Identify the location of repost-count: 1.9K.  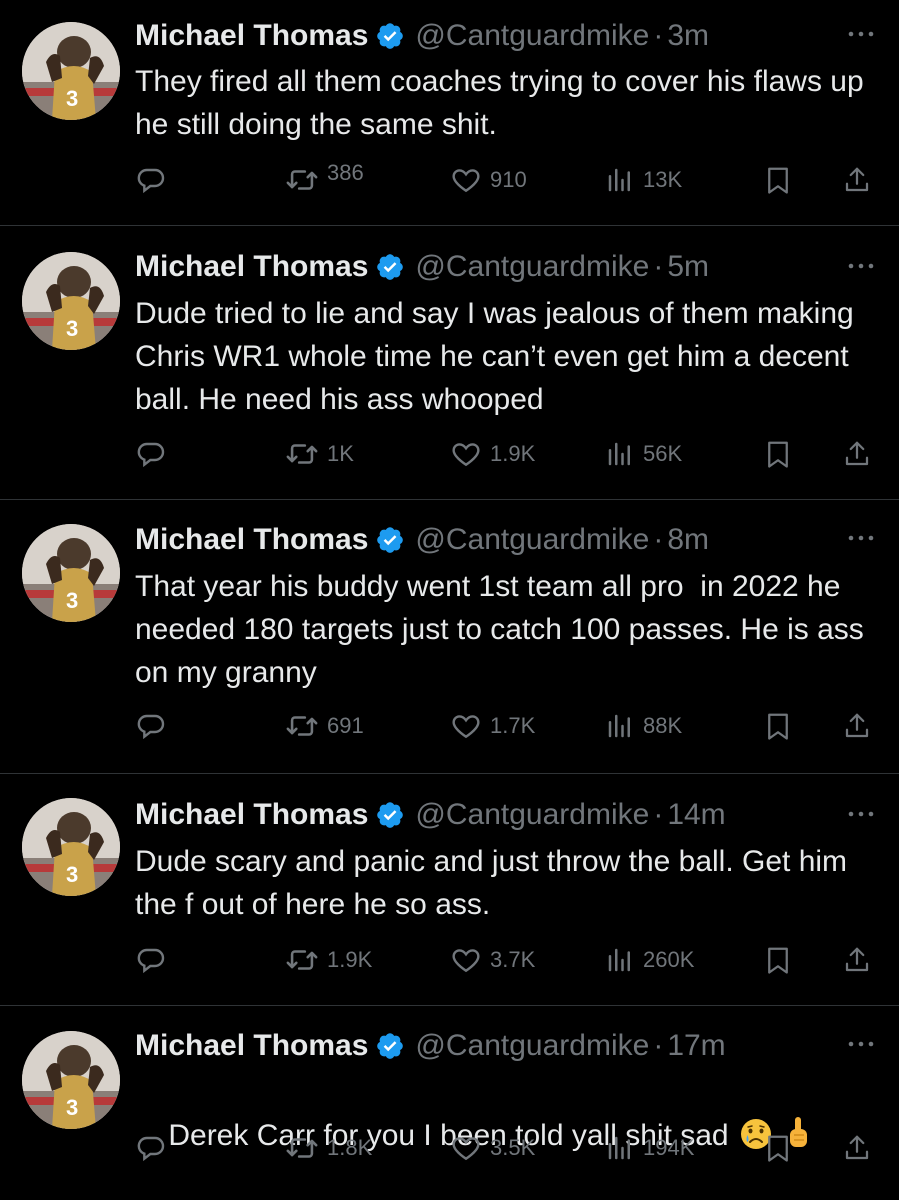
(350, 959).